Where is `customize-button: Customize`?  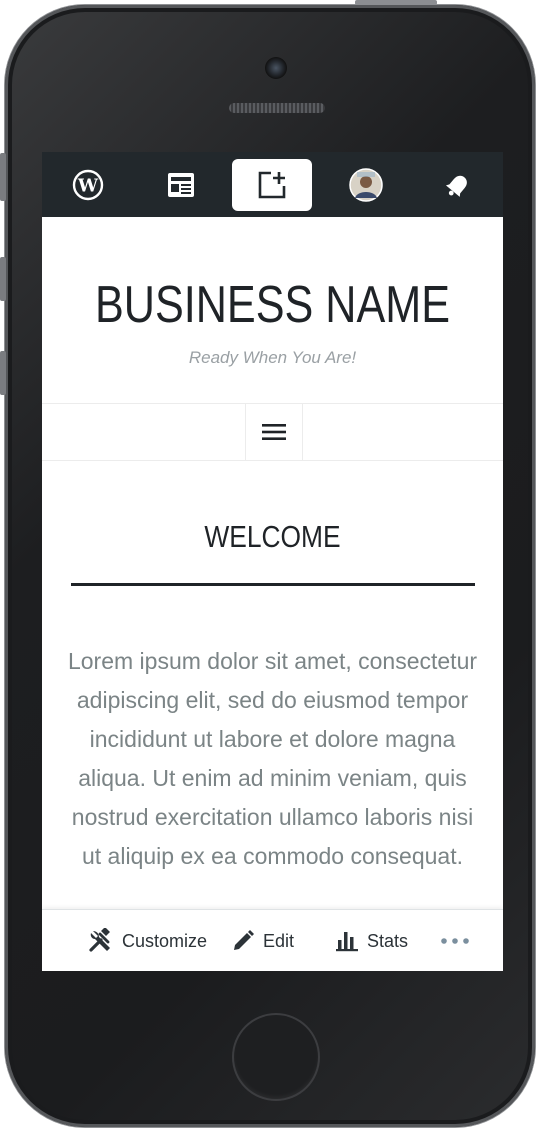 customize-button: Customize is located at coordinates (147, 940).